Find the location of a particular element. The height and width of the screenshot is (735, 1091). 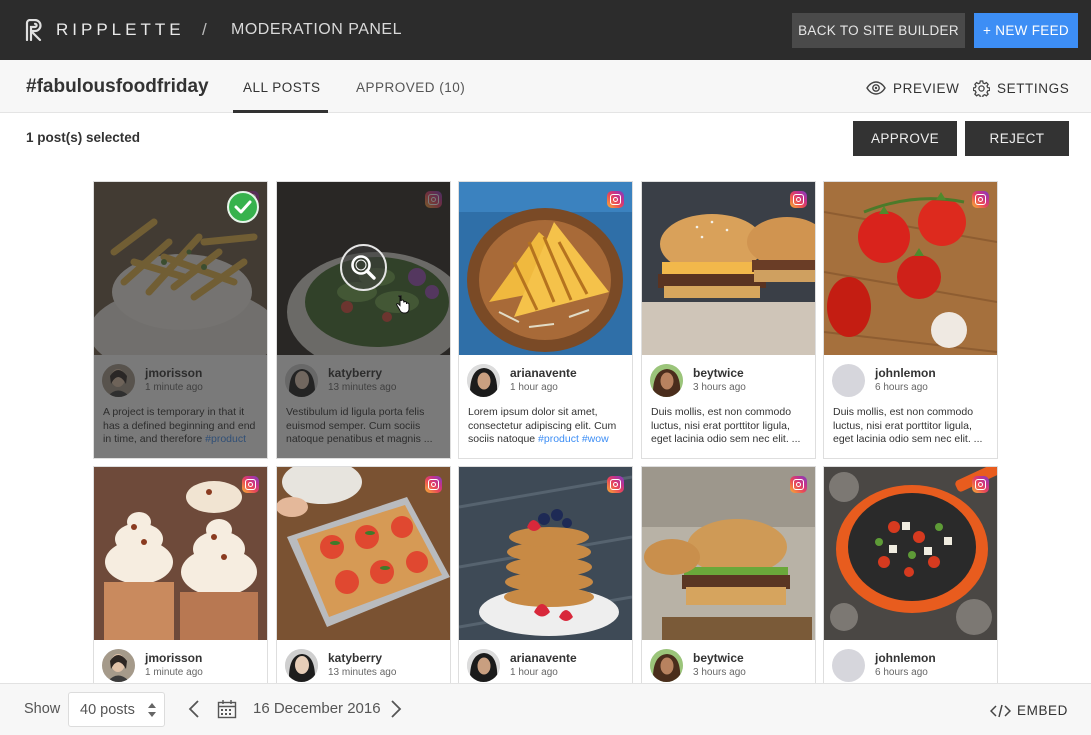

ripplette-logo-icon is located at coordinates (34, 30).